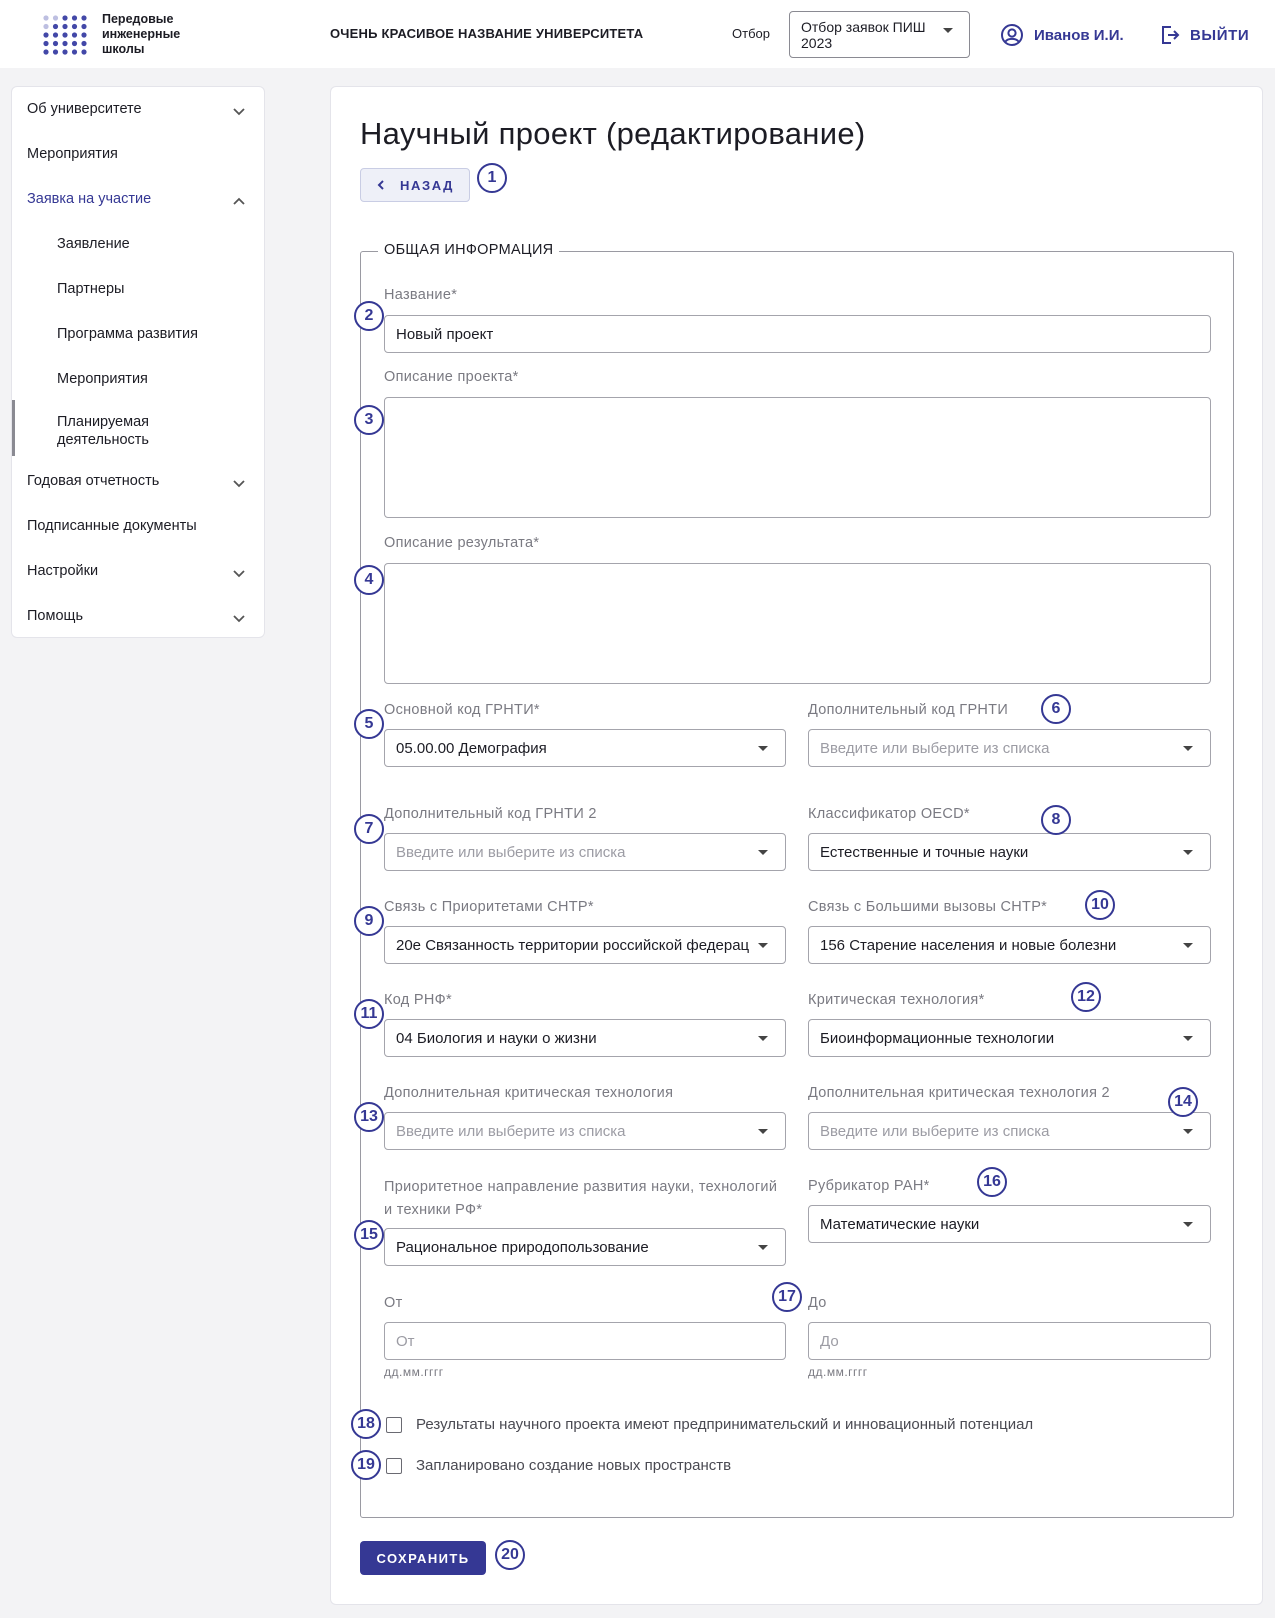 The height and width of the screenshot is (1618, 1275). What do you see at coordinates (928, 907) in the screenshot?
I see `sntr-challenges-label: Связь с Большими вызовы СНТР*` at bounding box center [928, 907].